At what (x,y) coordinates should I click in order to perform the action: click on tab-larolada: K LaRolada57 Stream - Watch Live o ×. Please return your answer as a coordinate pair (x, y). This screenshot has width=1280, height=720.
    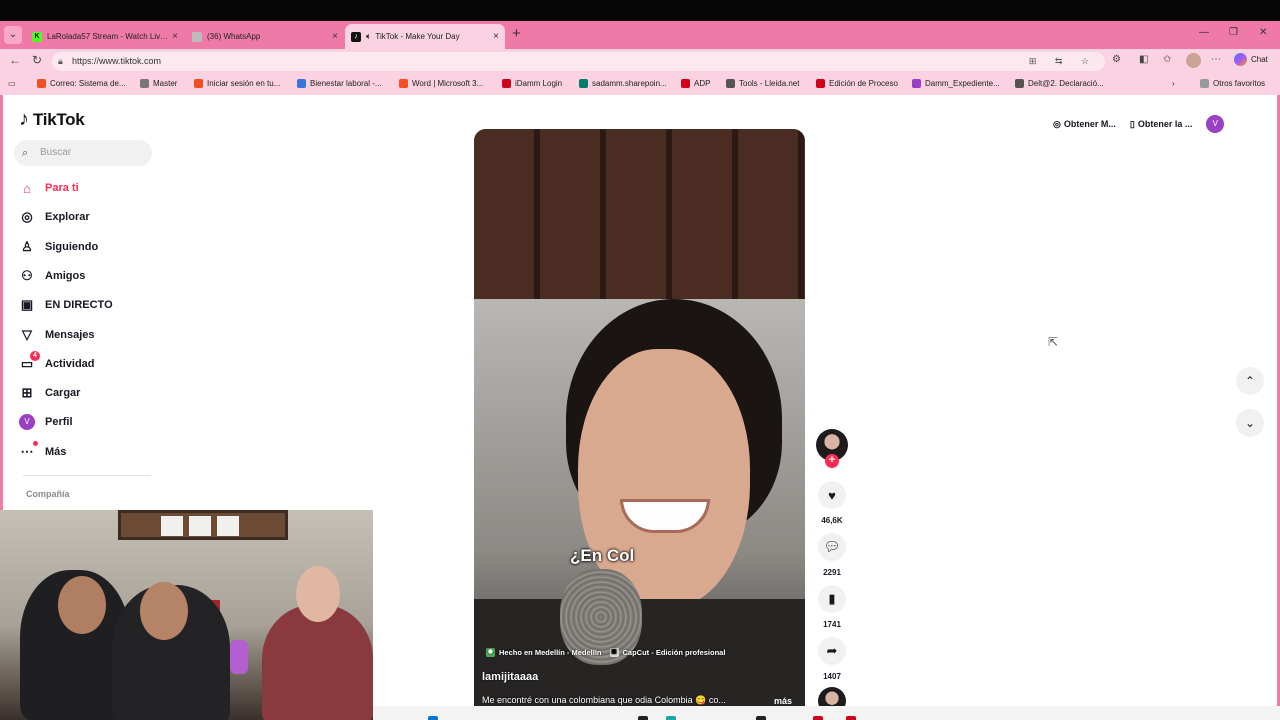
    Looking at the image, I should click on (105, 36).